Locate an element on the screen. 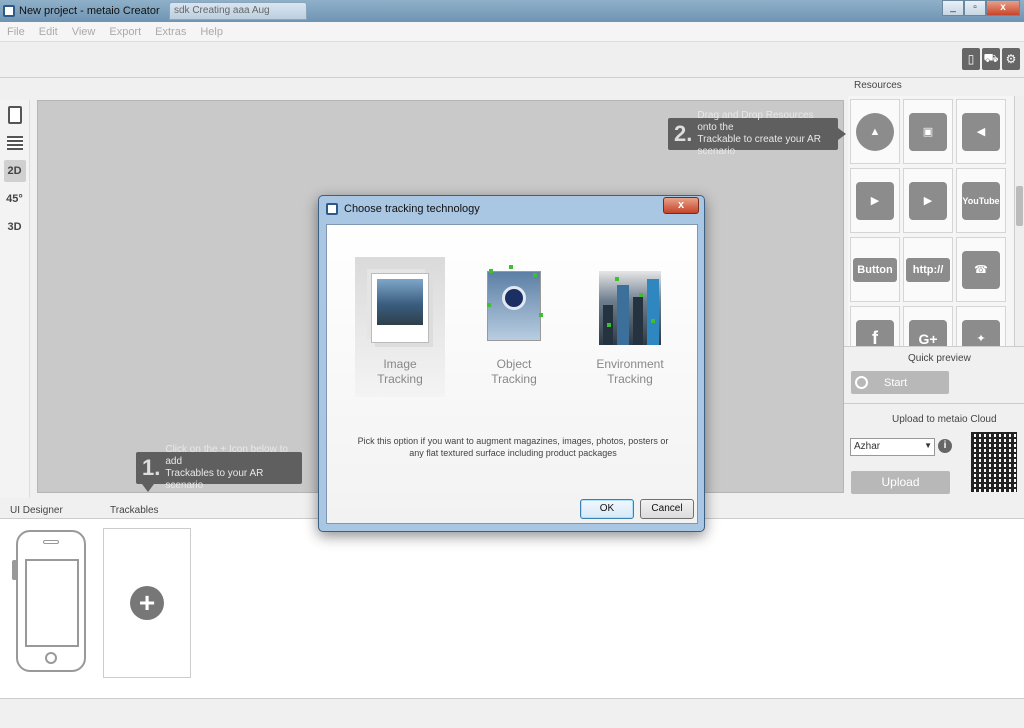  link-icon: http:// is located at coordinates (928, 269).